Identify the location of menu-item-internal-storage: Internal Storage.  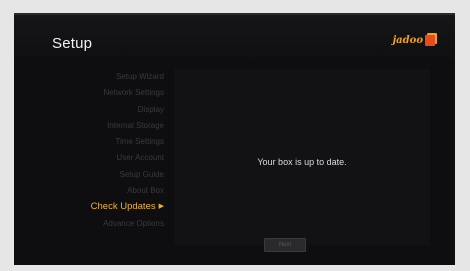
(116, 126).